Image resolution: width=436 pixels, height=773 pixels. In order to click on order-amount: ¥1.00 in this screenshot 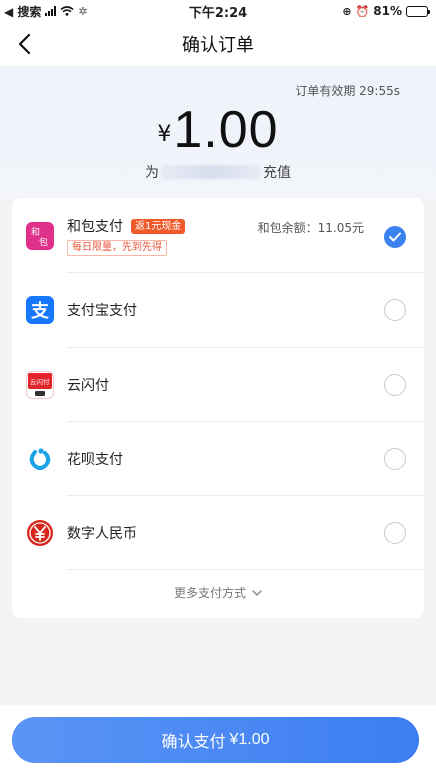, I will do `click(218, 130)`.